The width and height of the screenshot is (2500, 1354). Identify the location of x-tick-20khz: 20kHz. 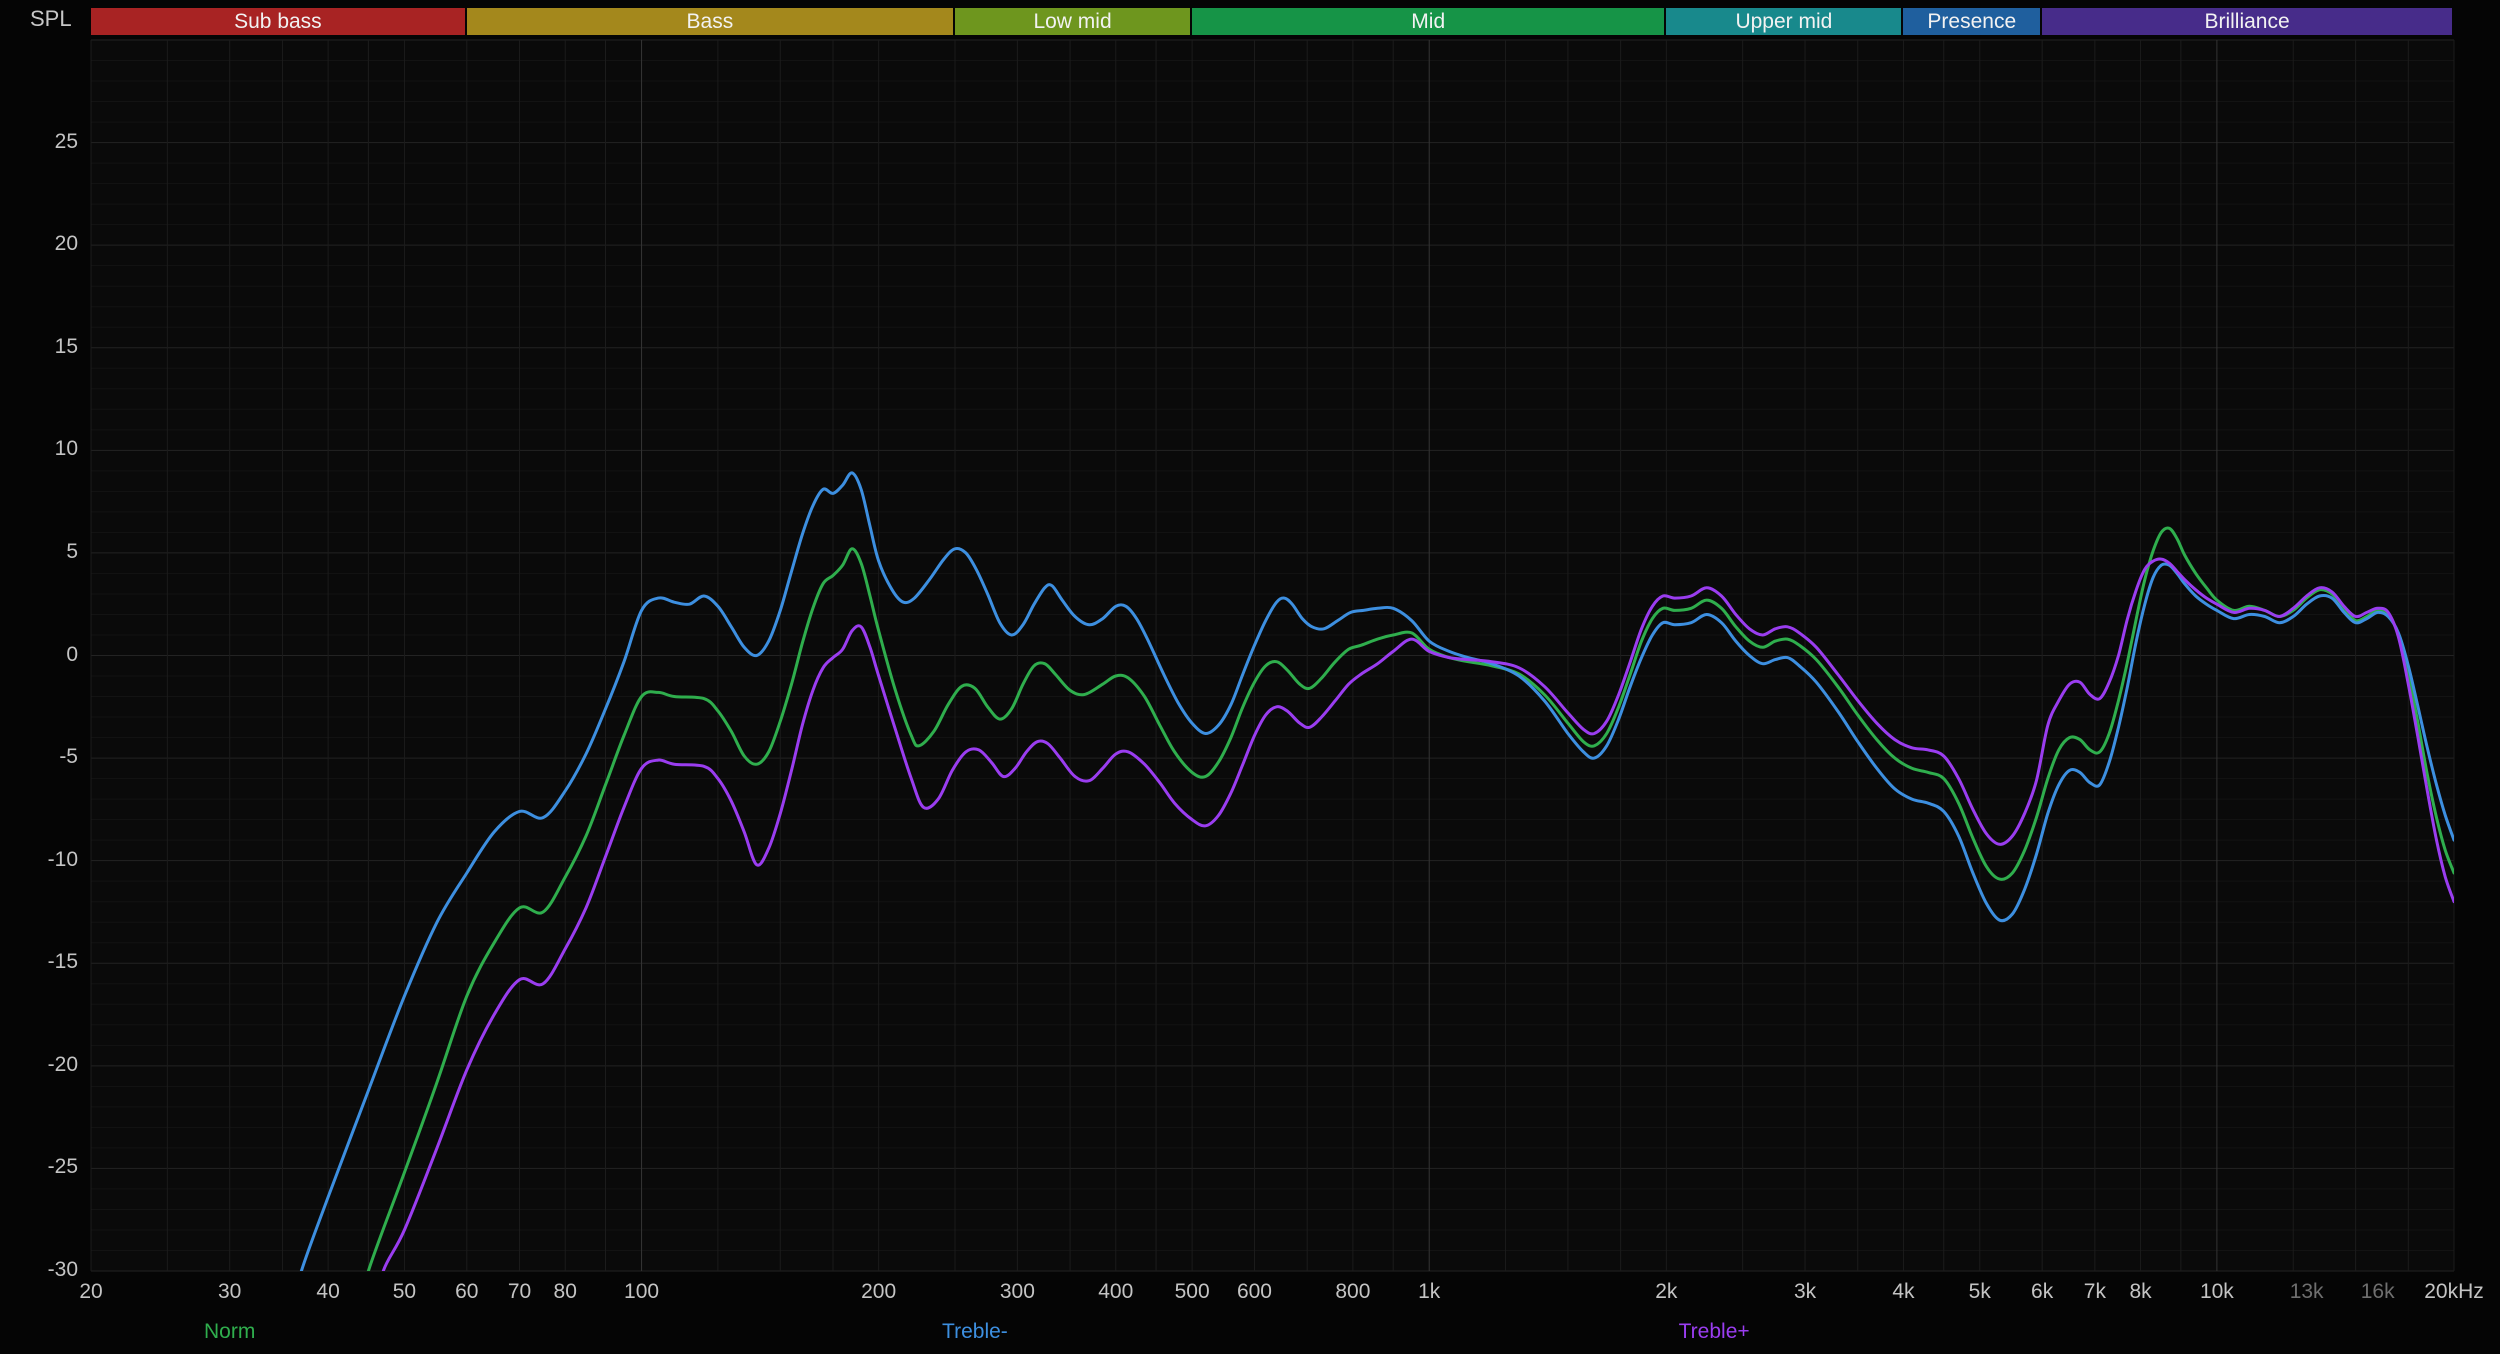
(2454, 1291).